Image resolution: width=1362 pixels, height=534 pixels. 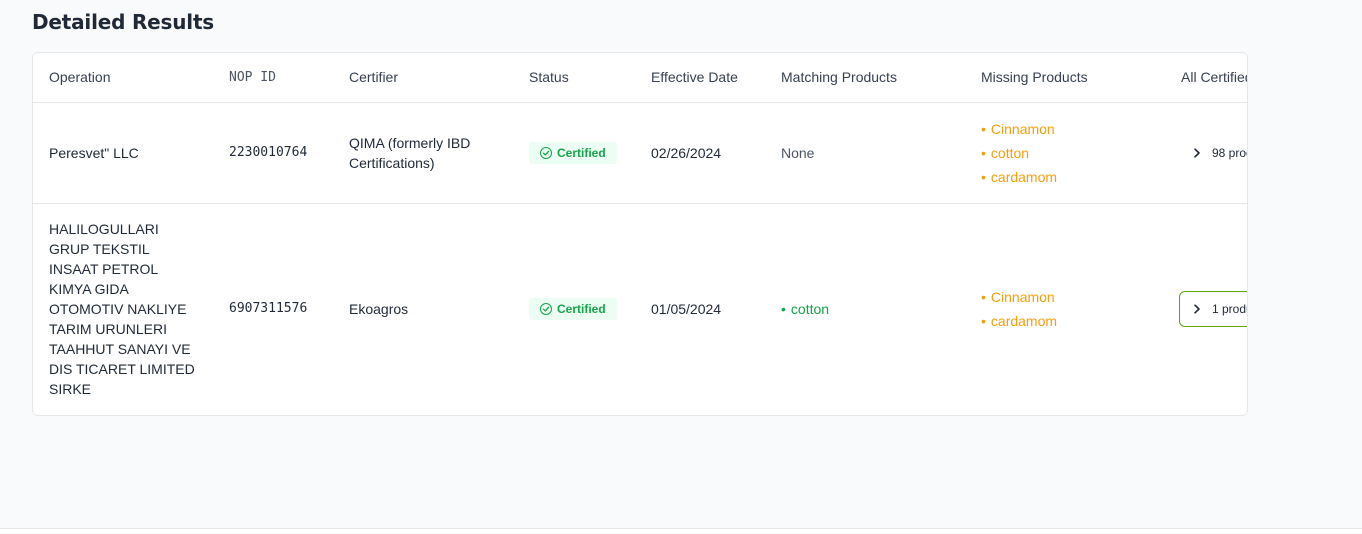 What do you see at coordinates (379, 309) in the screenshot?
I see `certifier-cell: Ekoagros` at bounding box center [379, 309].